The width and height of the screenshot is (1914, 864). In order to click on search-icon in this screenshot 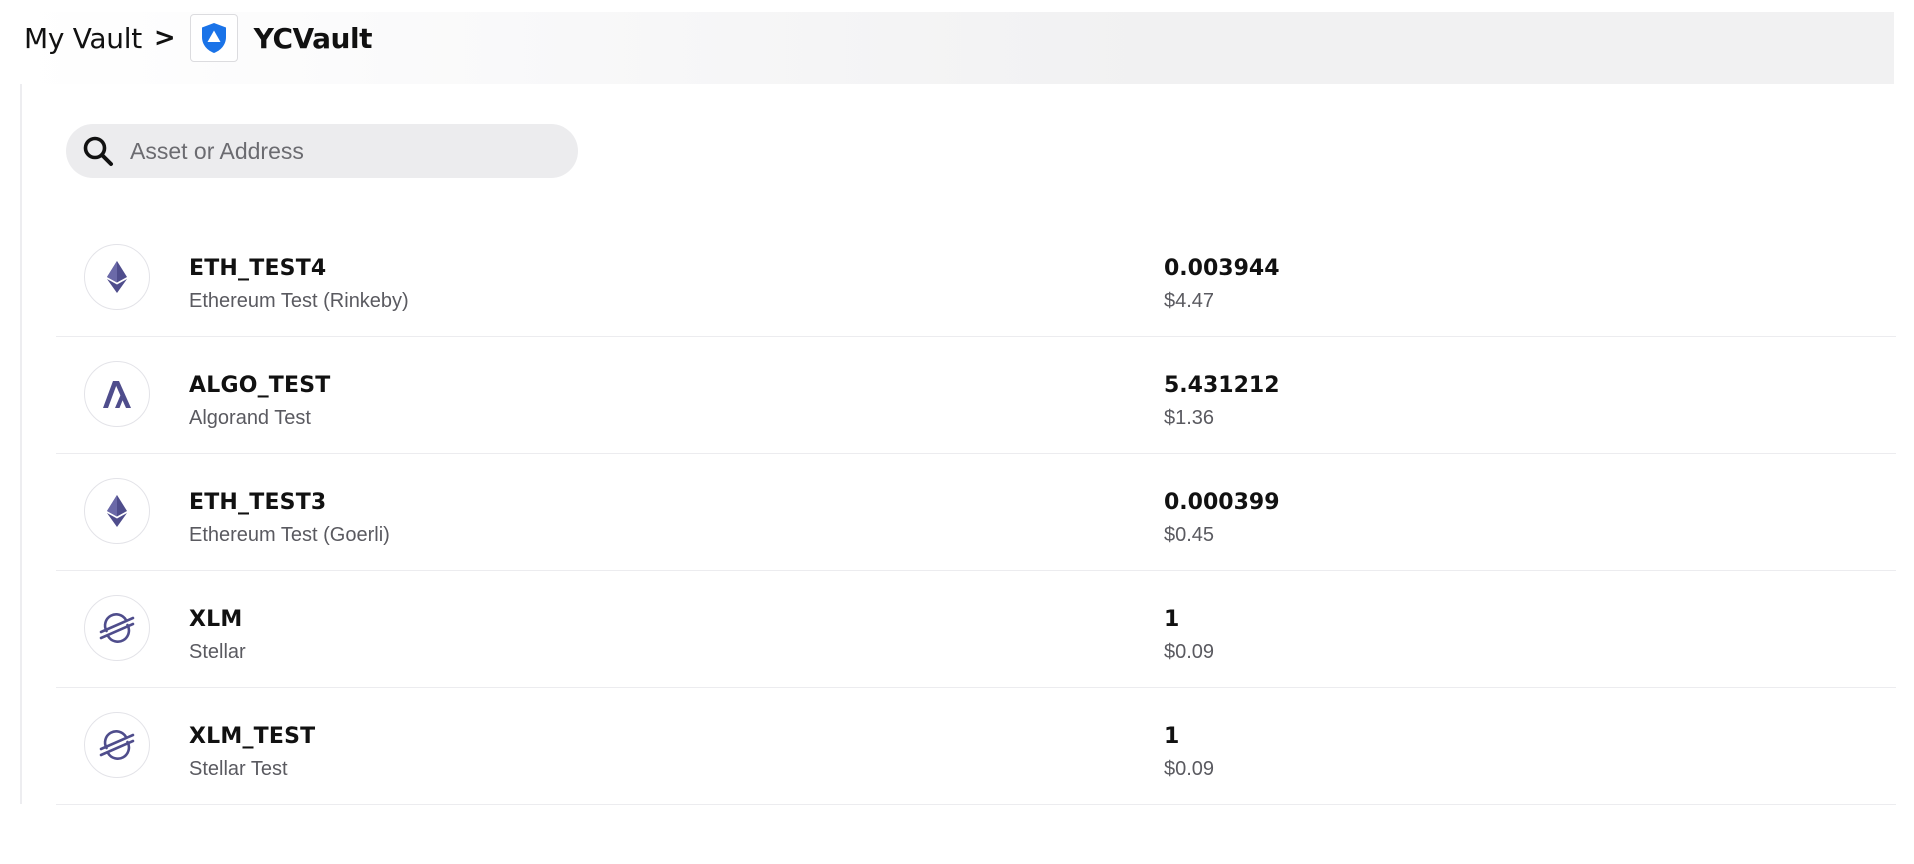, I will do `click(98, 151)`.